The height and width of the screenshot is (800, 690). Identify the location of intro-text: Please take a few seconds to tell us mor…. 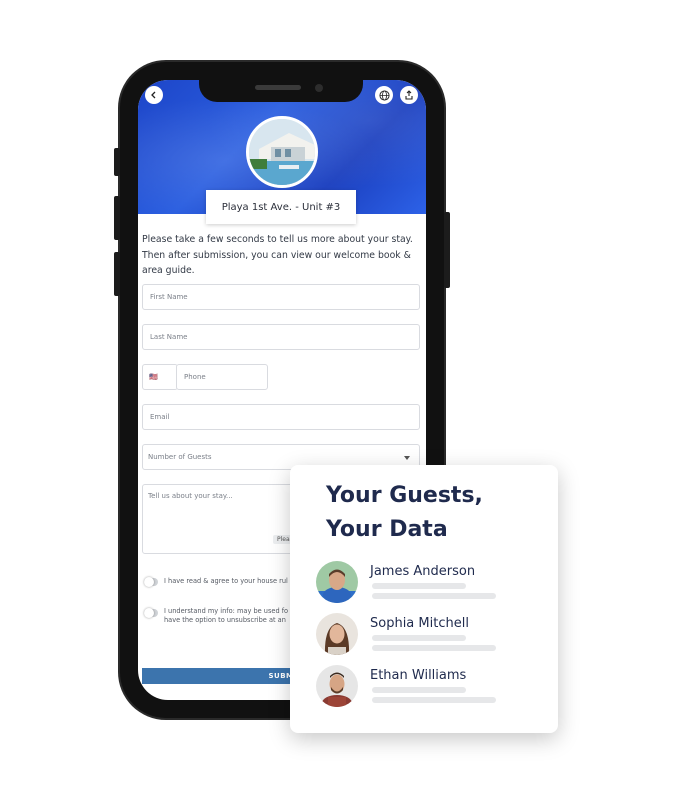
(277, 255).